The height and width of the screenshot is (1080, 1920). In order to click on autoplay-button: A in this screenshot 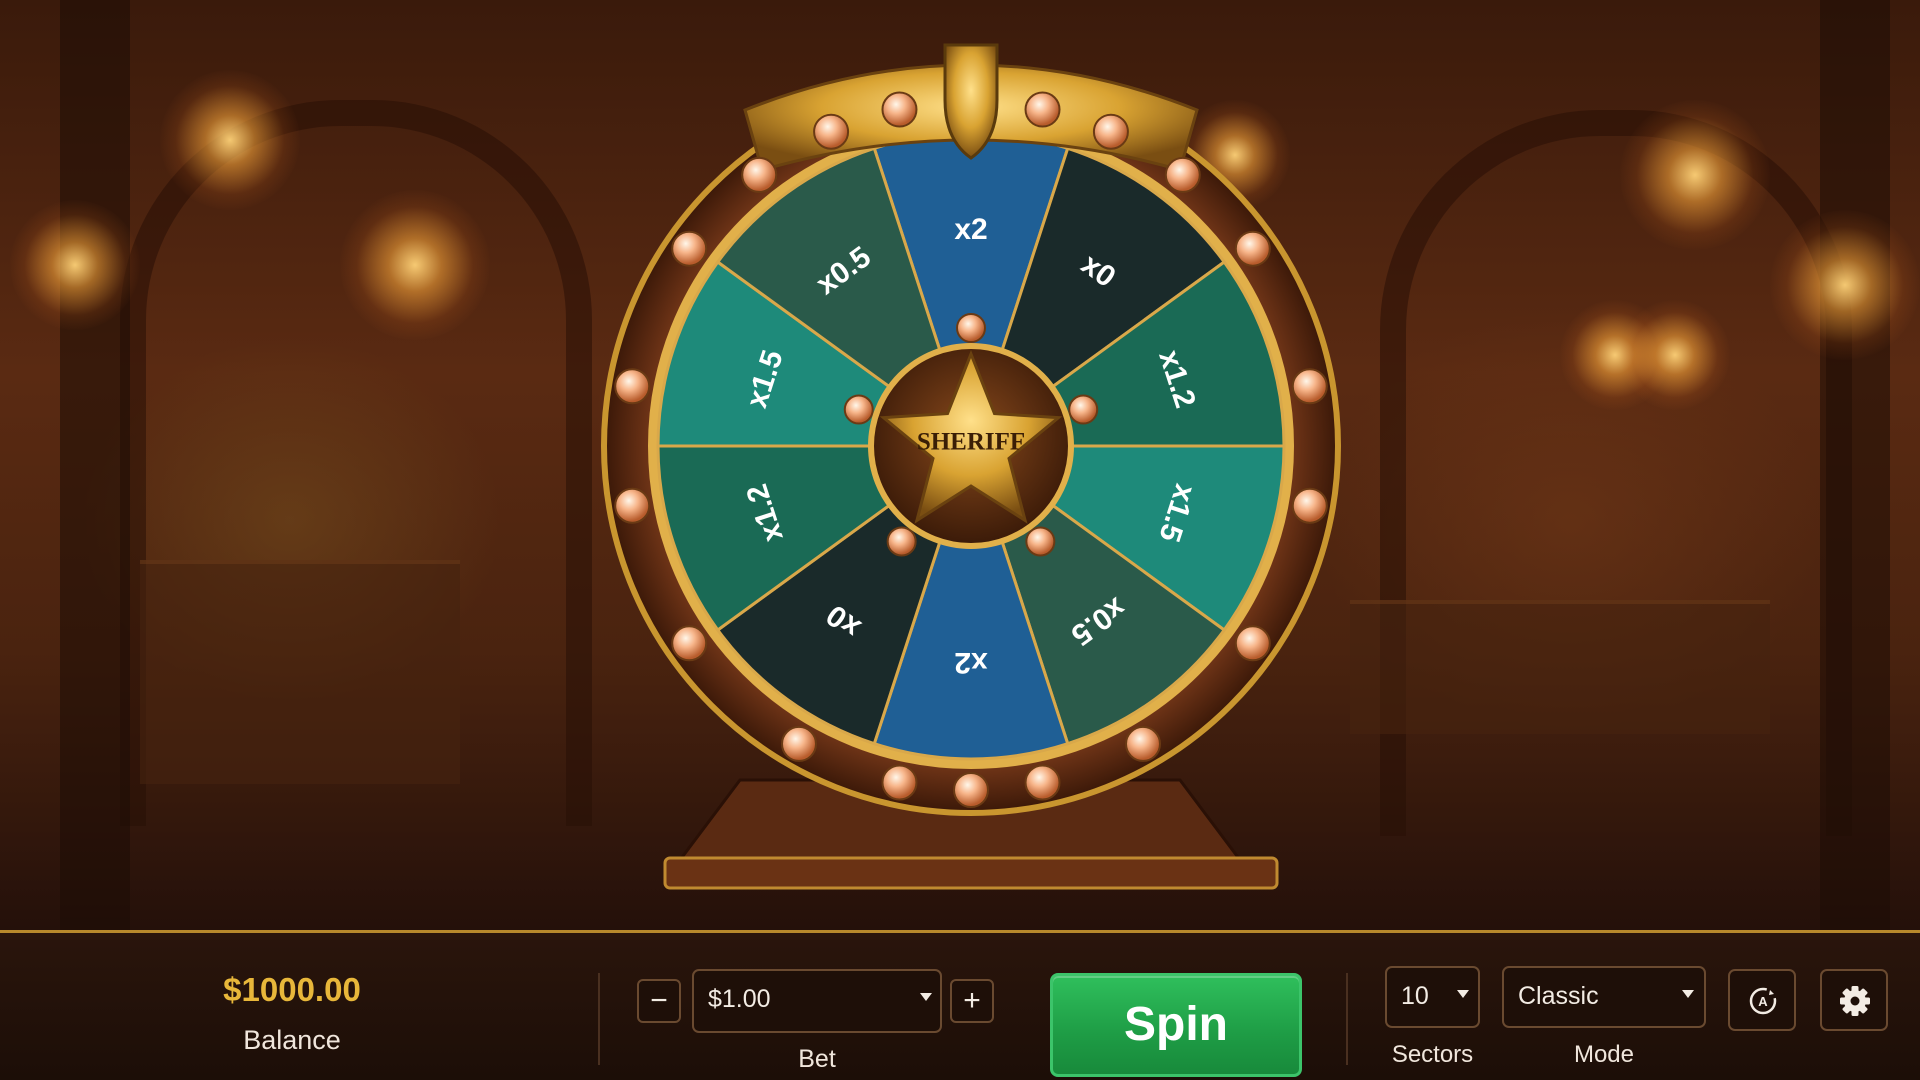, I will do `click(1762, 1000)`.